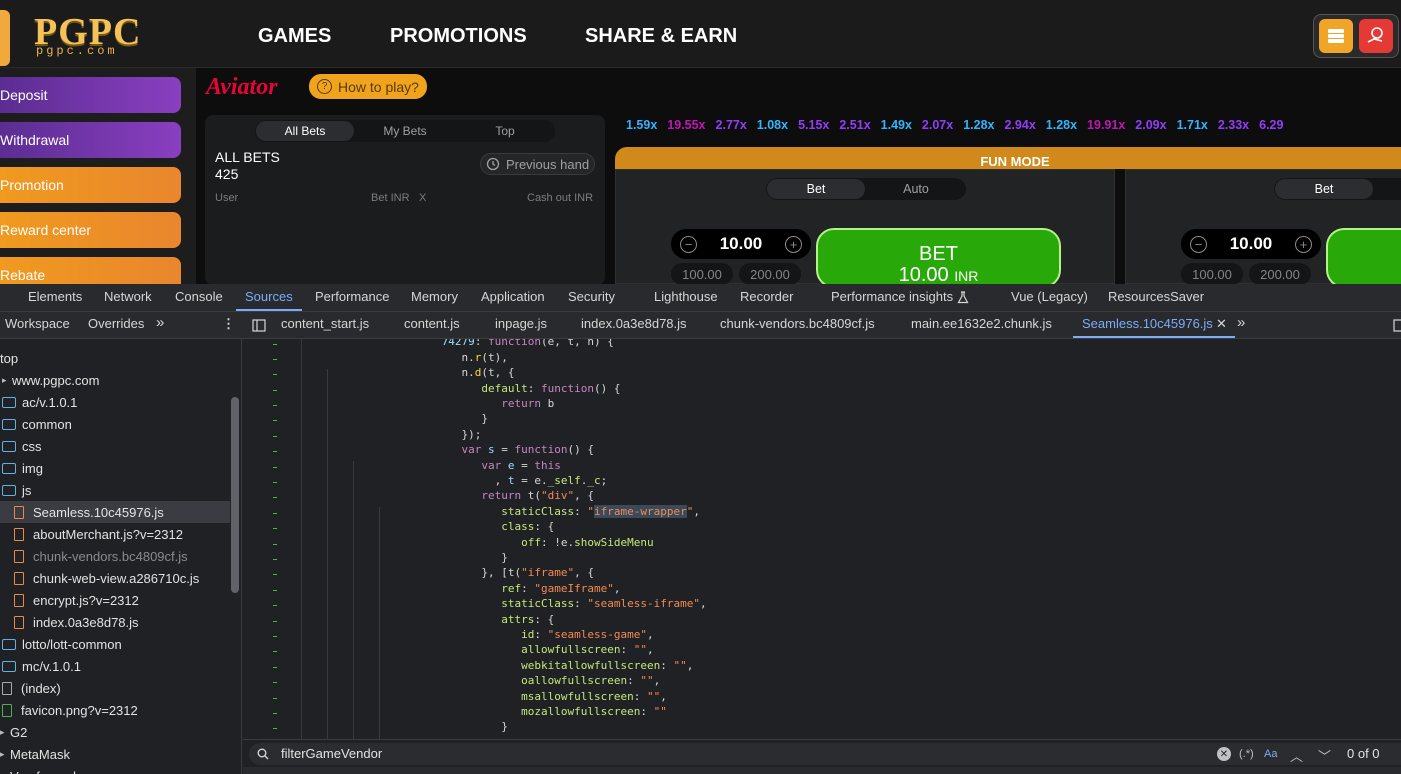 Image resolution: width=1401 pixels, height=774 pixels. Describe the element at coordinates (1150, 125) in the screenshot. I see `multiplier-chip: 2.09x` at that location.